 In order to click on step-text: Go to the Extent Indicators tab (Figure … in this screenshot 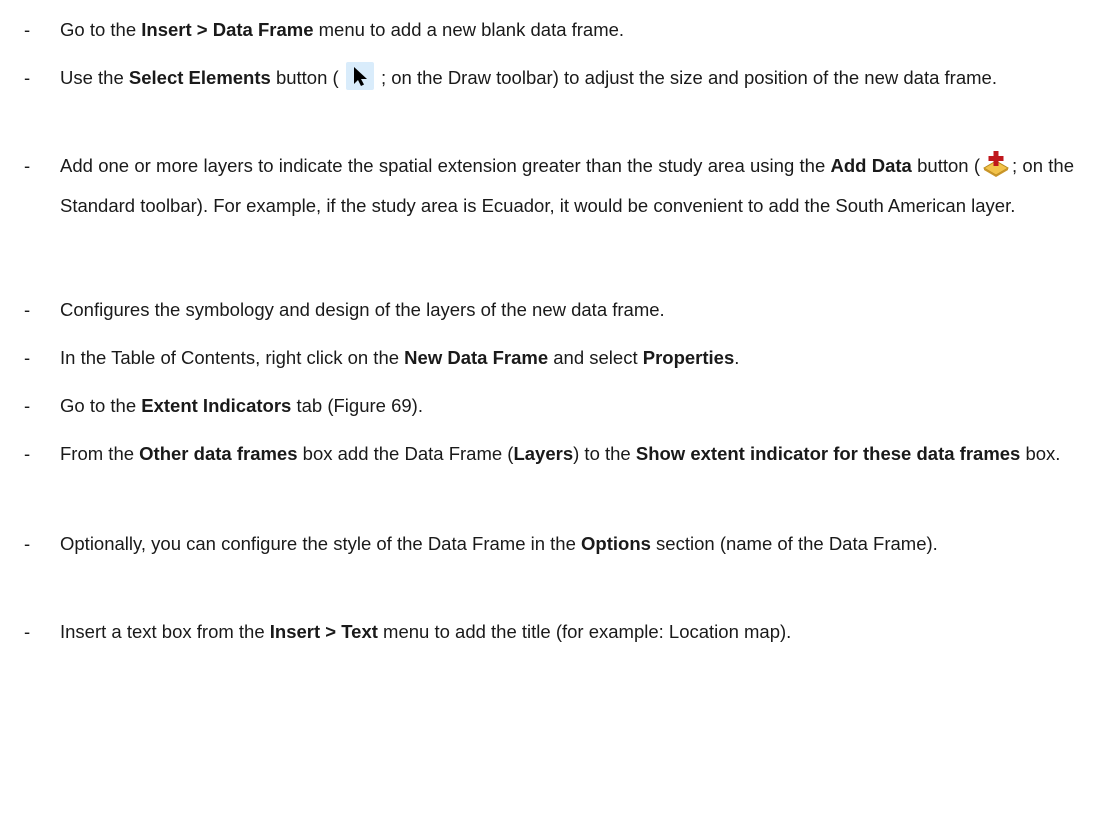, I will do `click(241, 405)`.